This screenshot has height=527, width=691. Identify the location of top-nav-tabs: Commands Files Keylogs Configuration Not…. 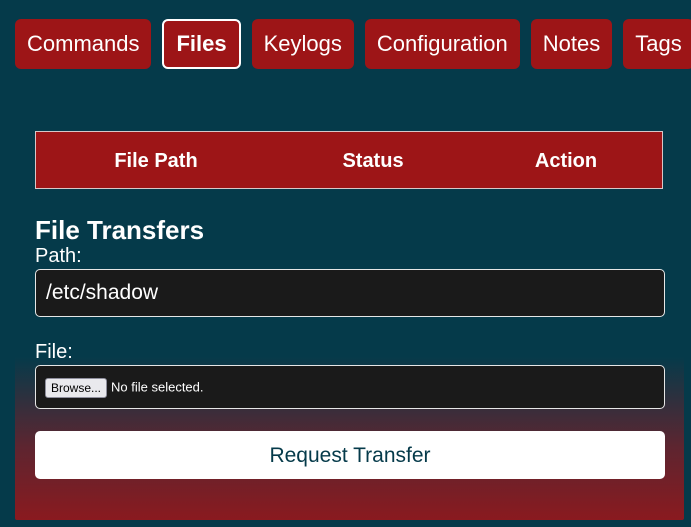
(353, 44).